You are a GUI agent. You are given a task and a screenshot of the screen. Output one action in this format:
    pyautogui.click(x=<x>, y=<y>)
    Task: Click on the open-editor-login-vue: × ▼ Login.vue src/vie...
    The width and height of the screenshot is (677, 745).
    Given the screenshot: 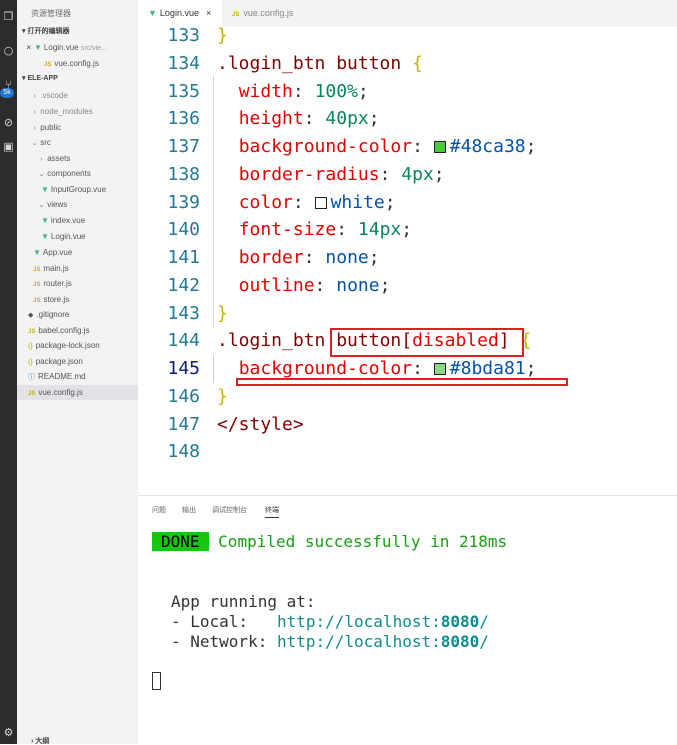 What is the action you would take?
    pyautogui.click(x=77, y=47)
    